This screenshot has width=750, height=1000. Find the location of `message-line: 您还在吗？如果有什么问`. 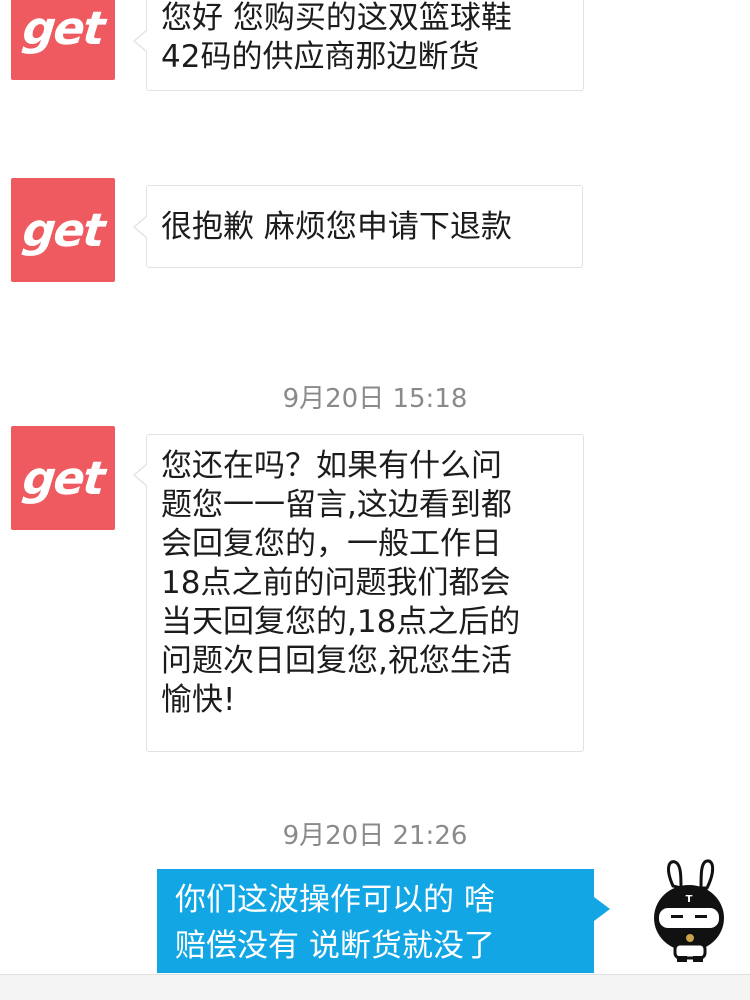

message-line: 您还在吗？如果有什么问 is located at coordinates (331, 466).